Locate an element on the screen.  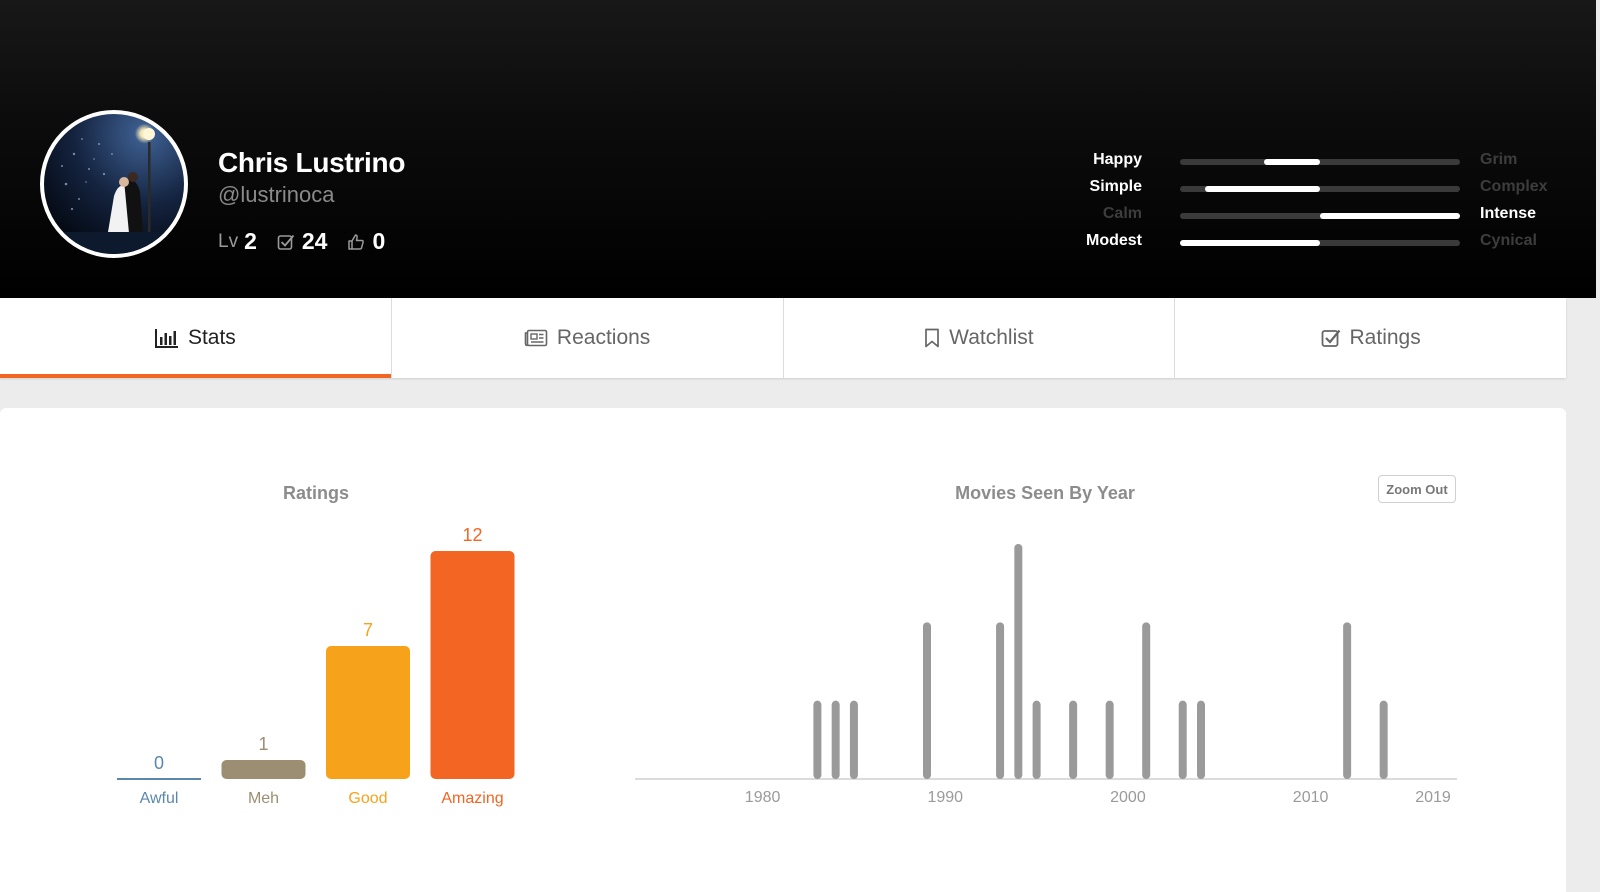
ratings-value-label: 0 is located at coordinates (159, 763).